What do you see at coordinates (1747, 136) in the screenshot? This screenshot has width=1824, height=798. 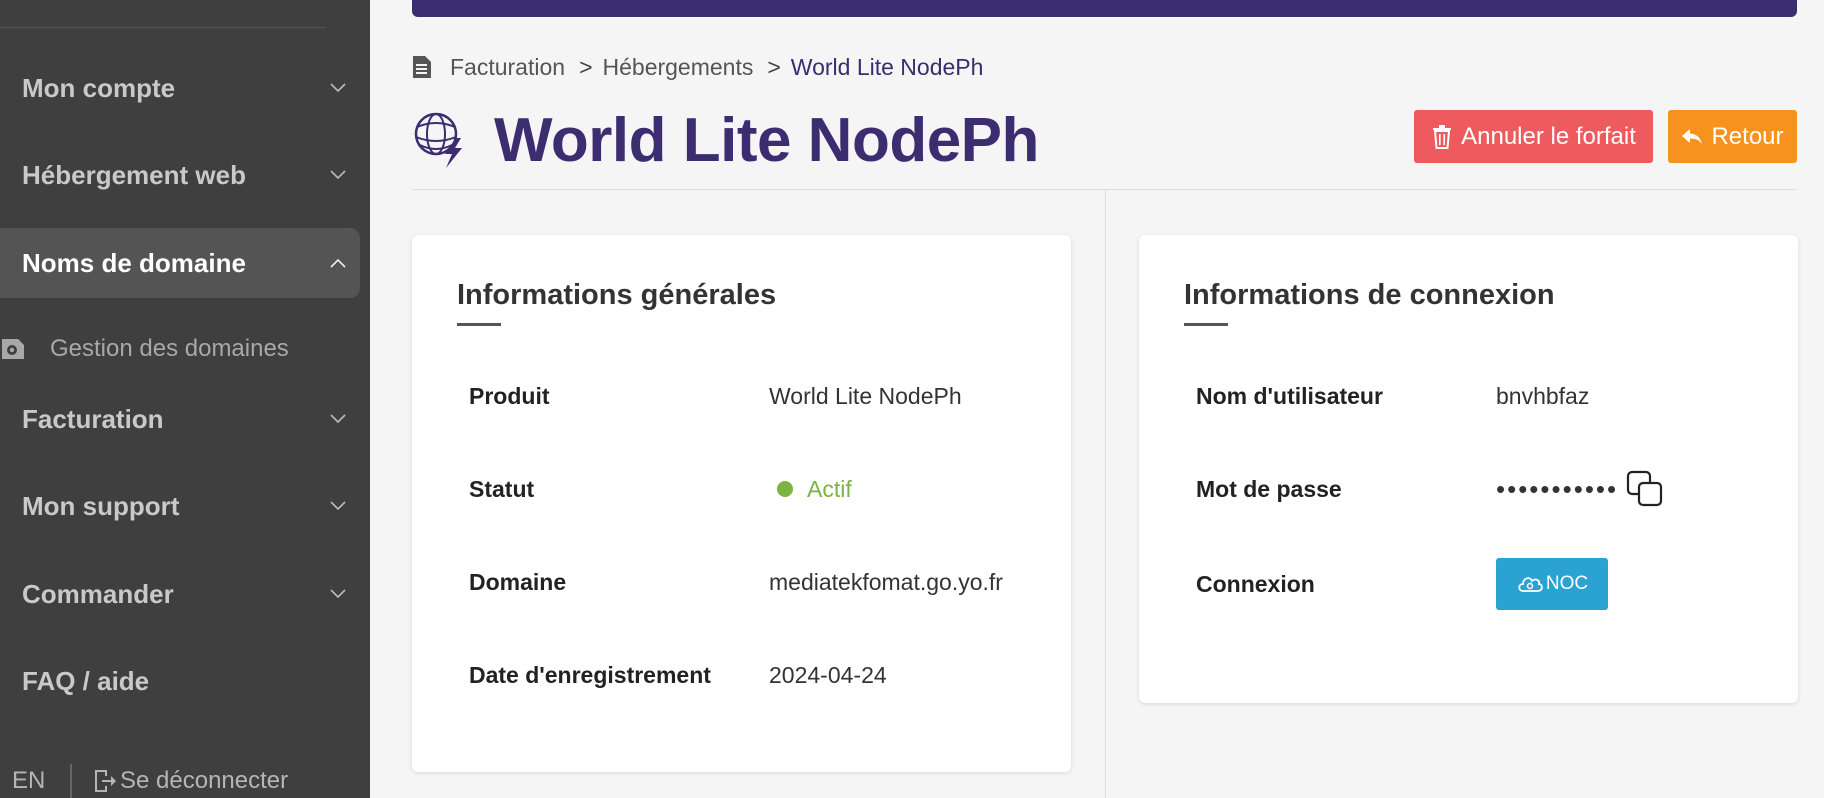 I see `back-label: Retour` at bounding box center [1747, 136].